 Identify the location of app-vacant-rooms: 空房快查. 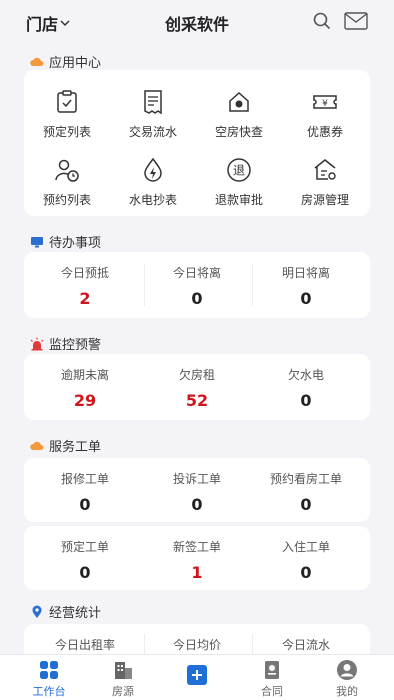
(239, 114).